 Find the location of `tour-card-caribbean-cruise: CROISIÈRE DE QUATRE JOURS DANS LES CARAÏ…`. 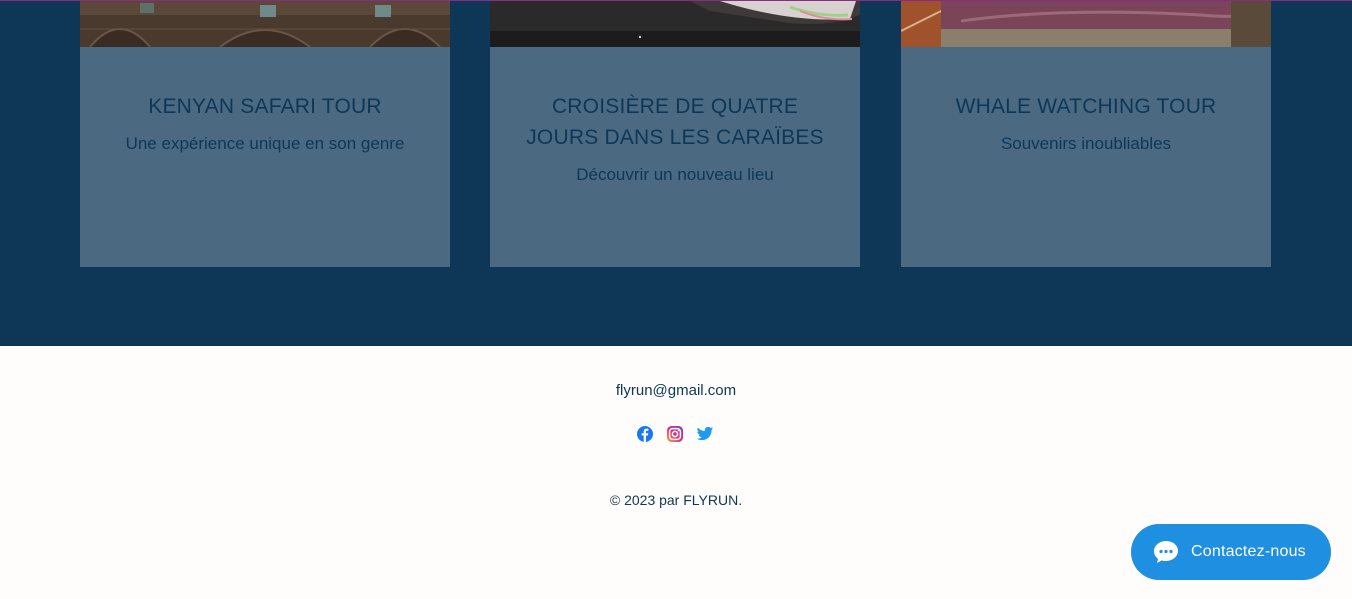

tour-card-caribbean-cruise: CROISIÈRE DE QUATRE JOURS DANS LES CARAÏ… is located at coordinates (675, 134).